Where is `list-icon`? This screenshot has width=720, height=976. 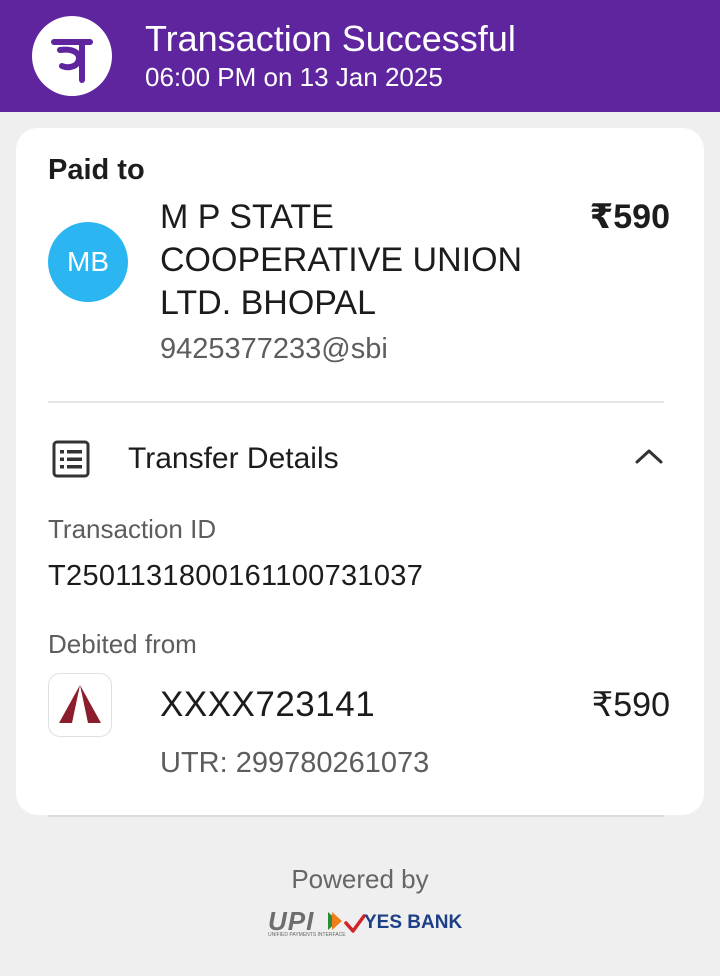 list-icon is located at coordinates (71, 461).